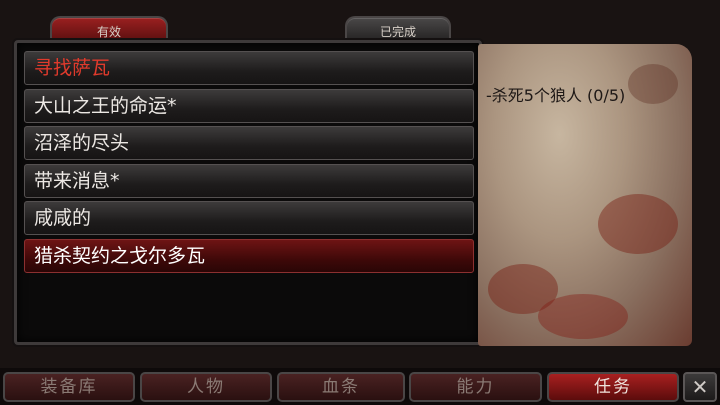 This screenshot has width=720, height=405. Describe the element at coordinates (556, 95) in the screenshot. I see `quest-objective: -杀死5个狼人 (0/5)` at that location.